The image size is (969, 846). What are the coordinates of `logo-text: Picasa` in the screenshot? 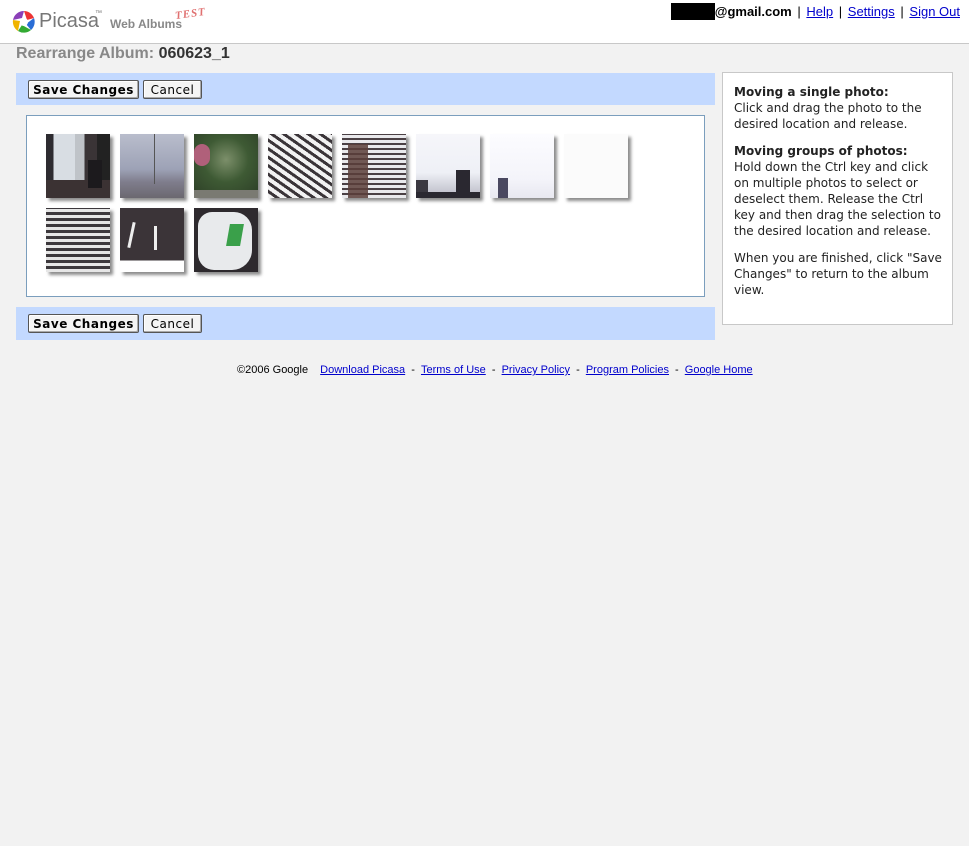 It's located at (69, 21).